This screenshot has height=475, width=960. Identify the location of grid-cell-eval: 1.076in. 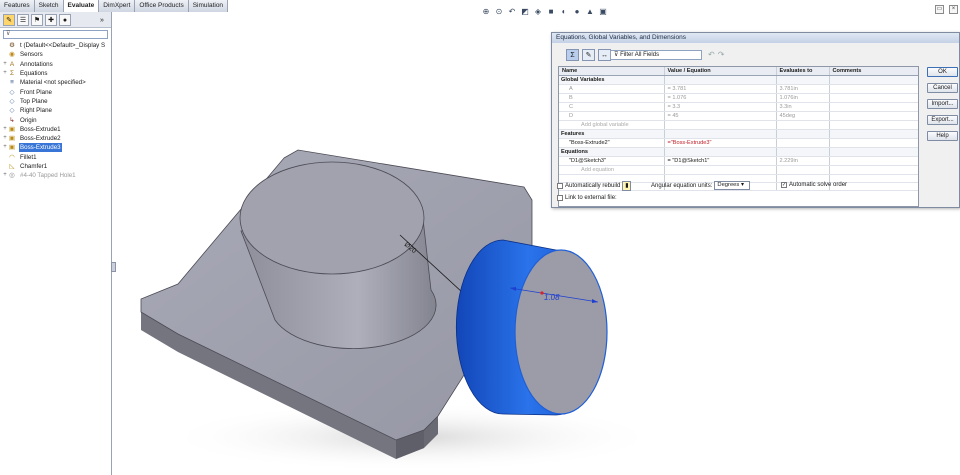
(803, 98).